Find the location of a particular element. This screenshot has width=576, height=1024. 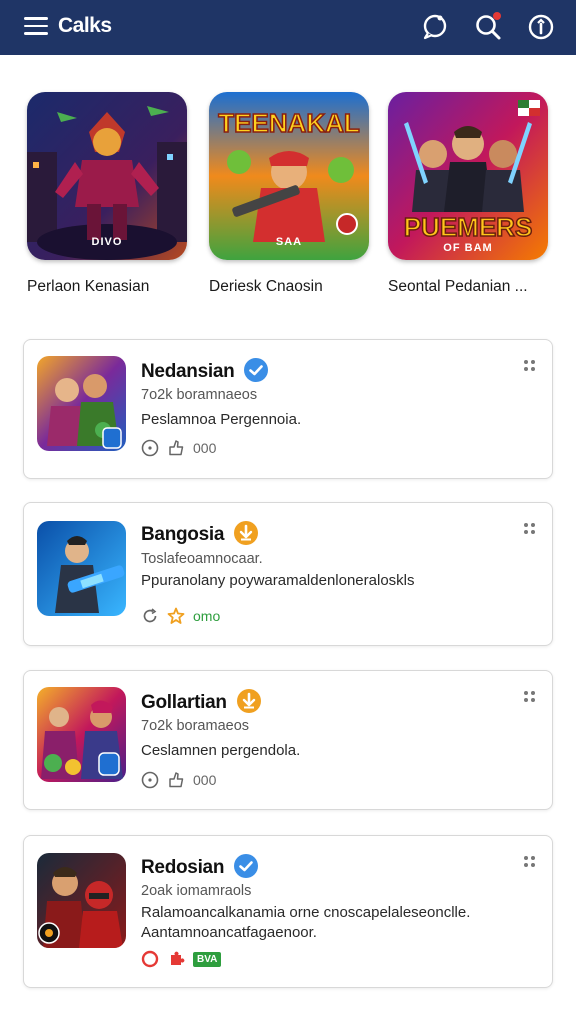

app-meta: BVA is located at coordinates (181, 959).